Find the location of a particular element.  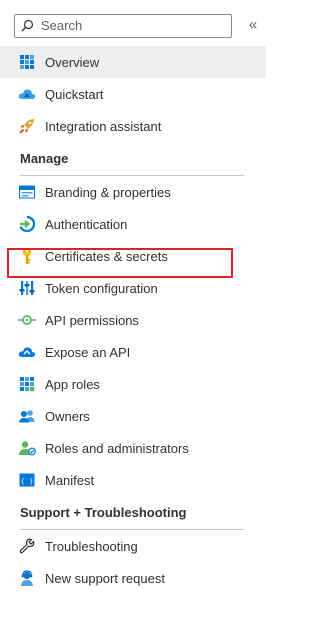

nav-item-label: Integration assistant is located at coordinates (103, 126).